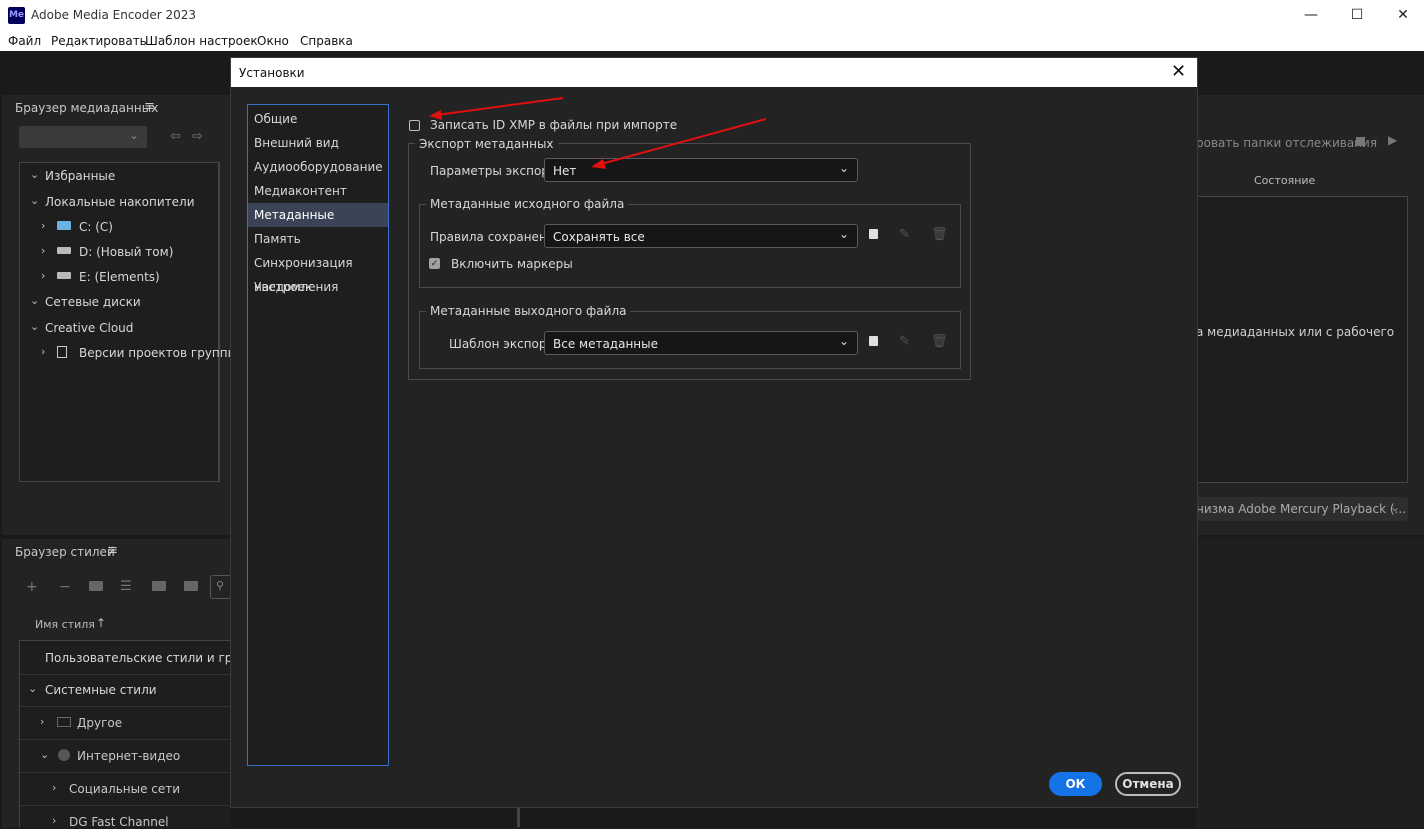 This screenshot has height=829, width=1424. I want to click on back-arrow-icon: ⇦, so click(175, 136).